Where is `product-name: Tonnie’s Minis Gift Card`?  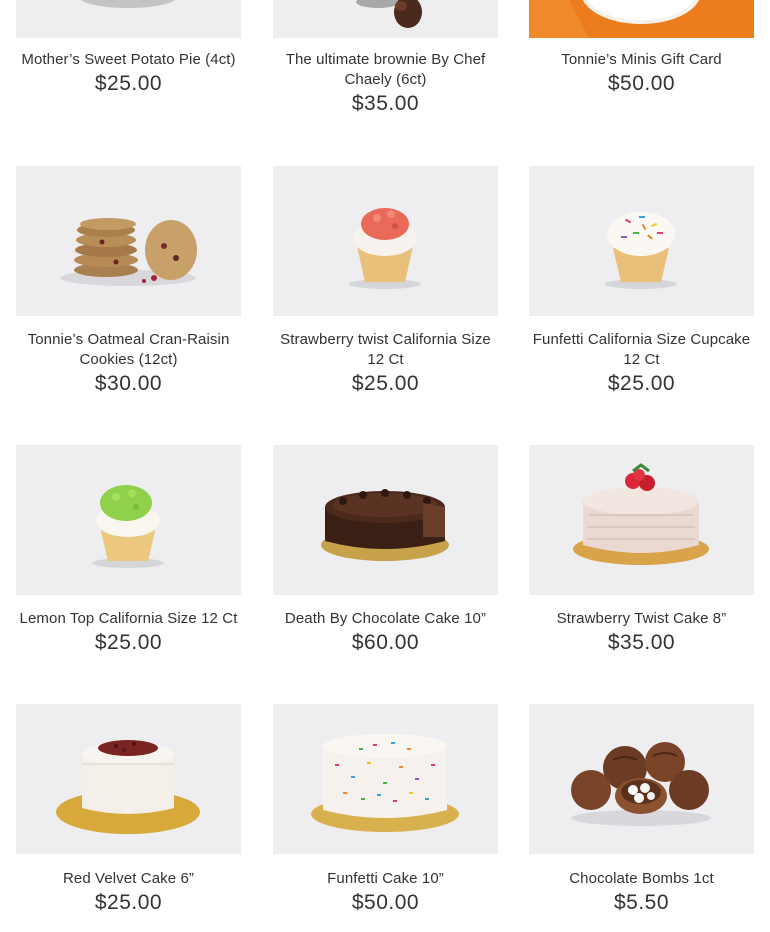 product-name: Tonnie’s Minis Gift Card is located at coordinates (641, 60).